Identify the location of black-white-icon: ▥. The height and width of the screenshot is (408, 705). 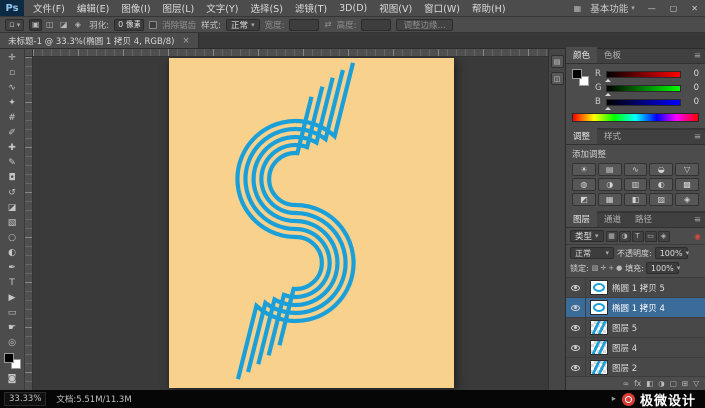
(635, 184).